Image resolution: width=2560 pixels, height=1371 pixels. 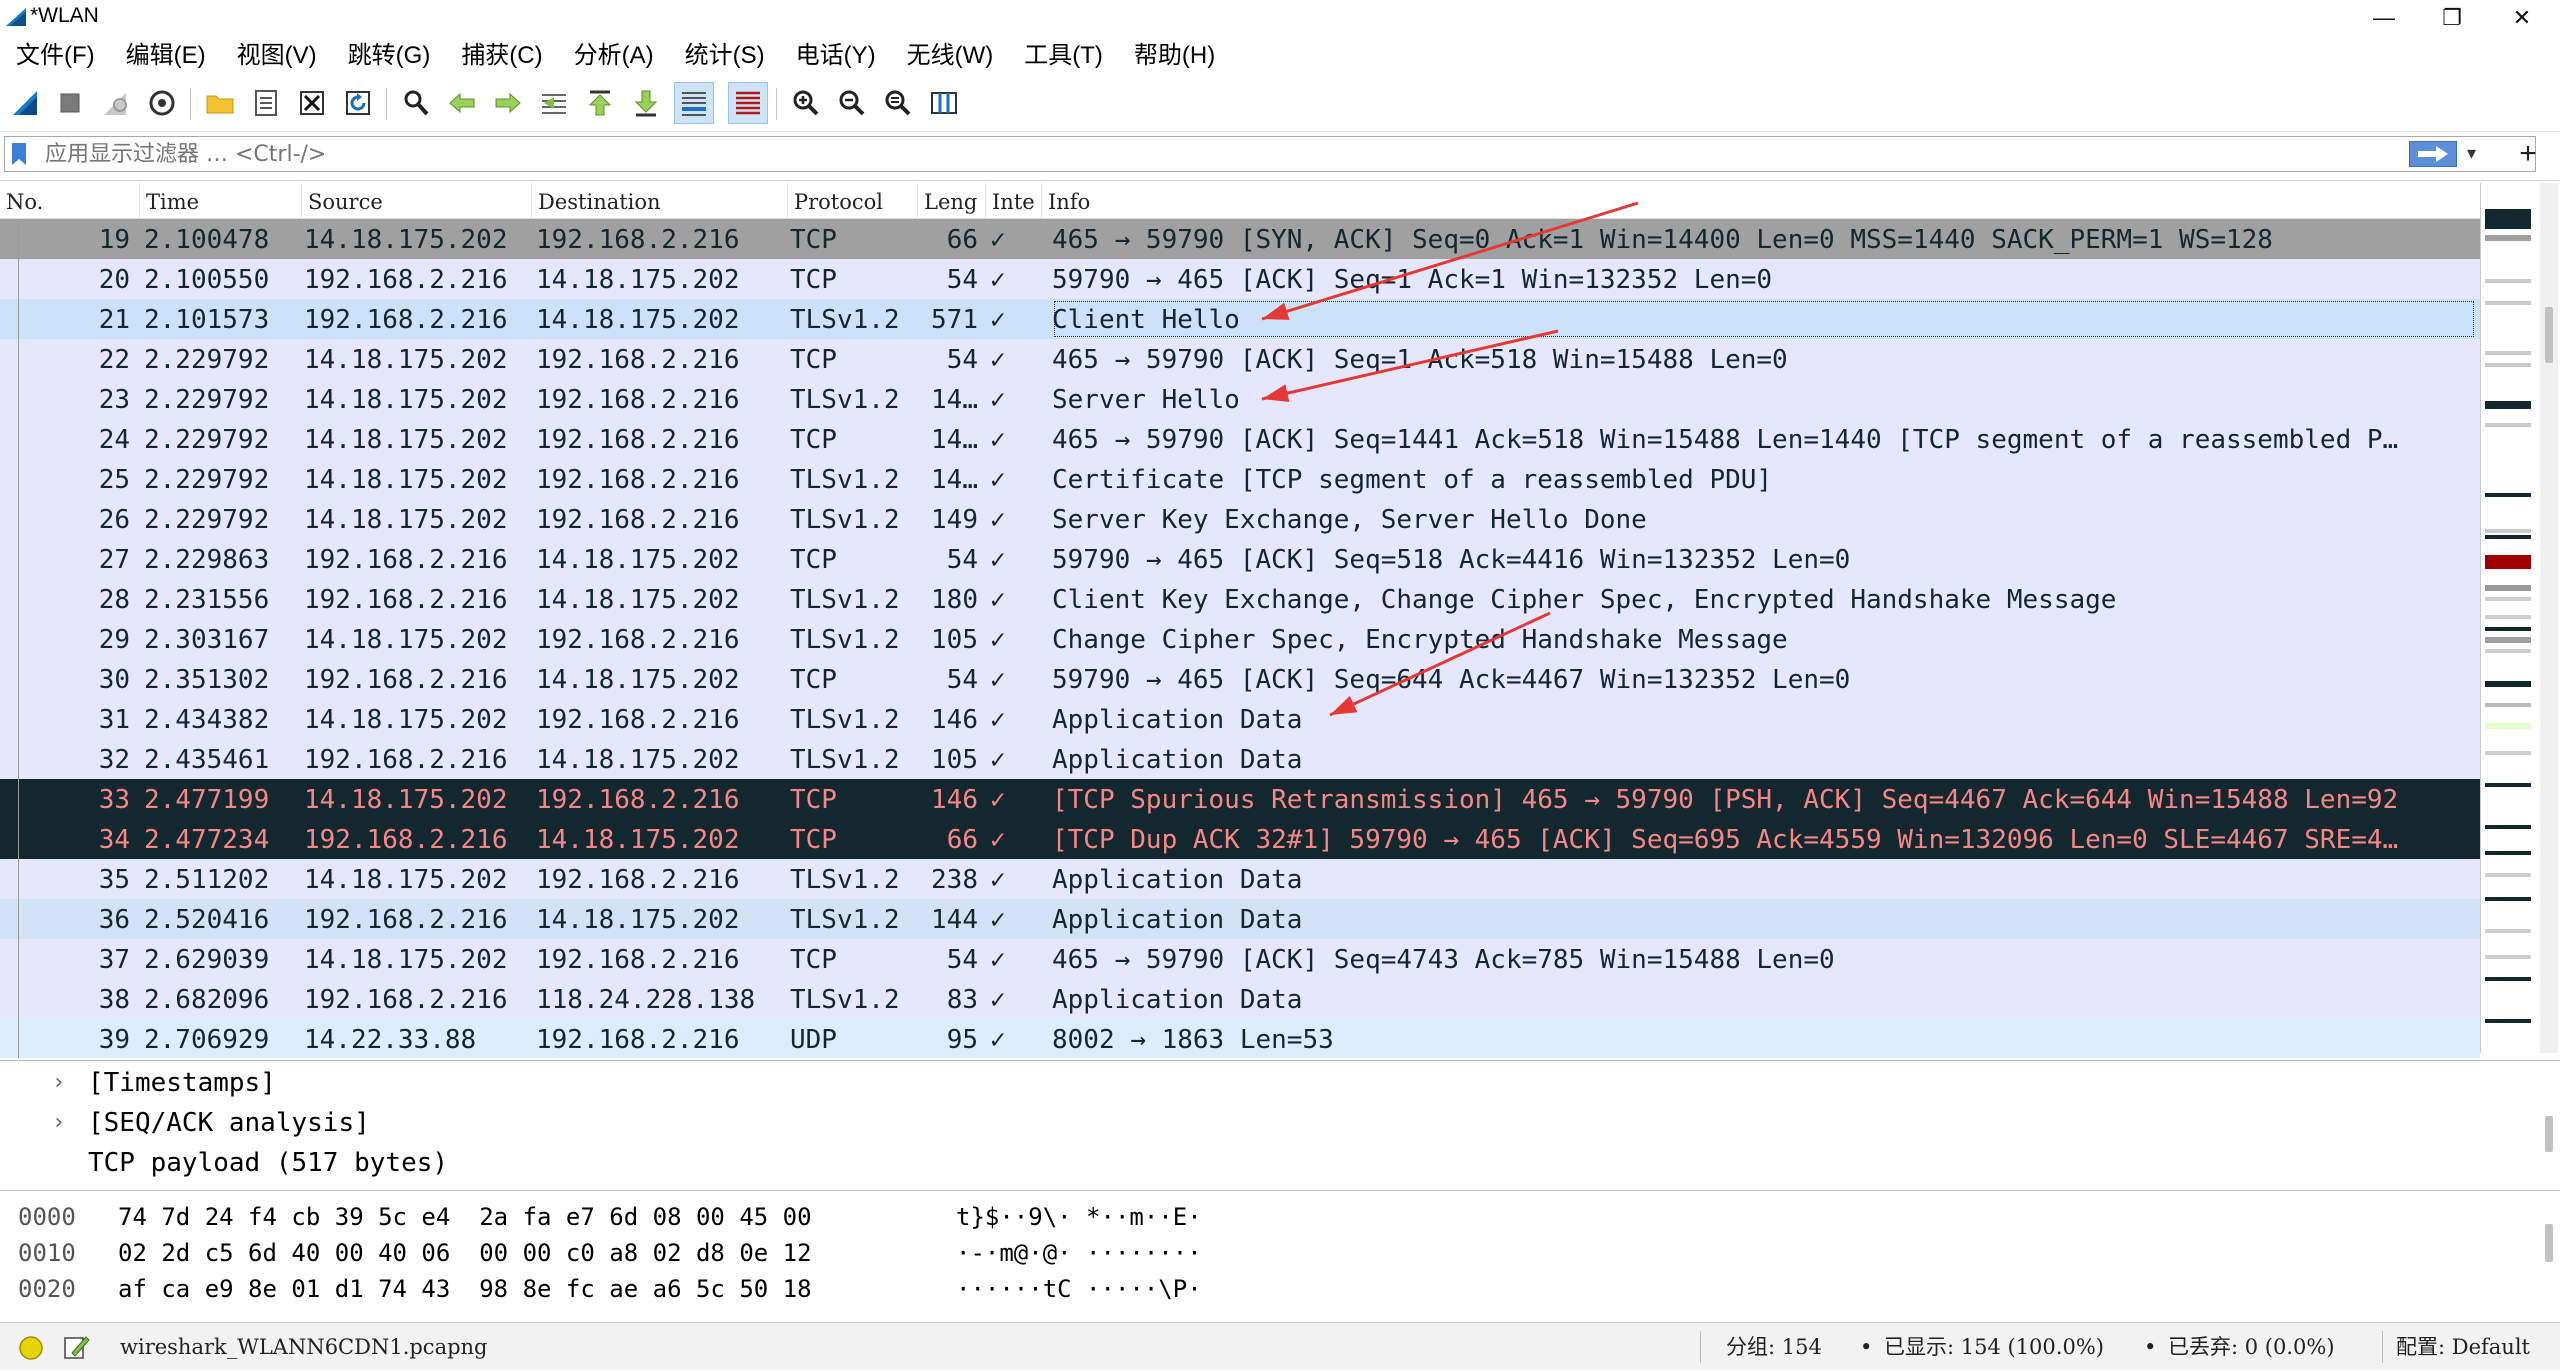 I want to click on hex-offset: 0000, so click(x=47, y=1217).